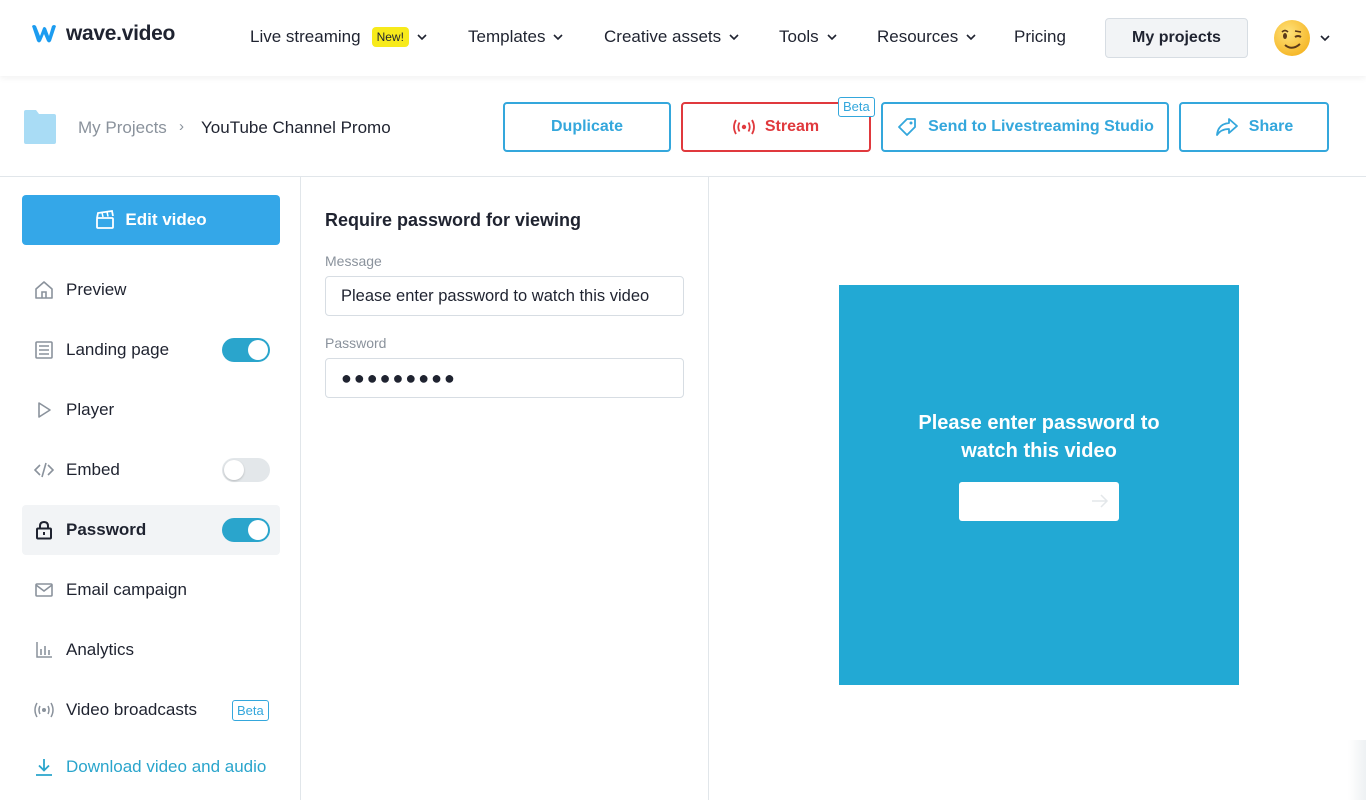 The width and height of the screenshot is (1366, 800). I want to click on sidebar-item-label: Landing page, so click(118, 349).